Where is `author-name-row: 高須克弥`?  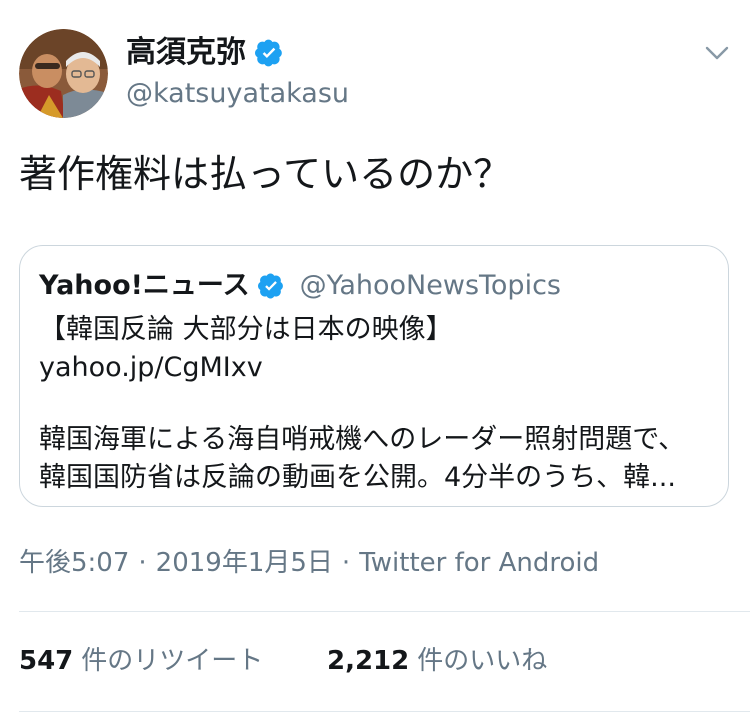
author-name-row: 高須克弥 is located at coordinates (204, 53).